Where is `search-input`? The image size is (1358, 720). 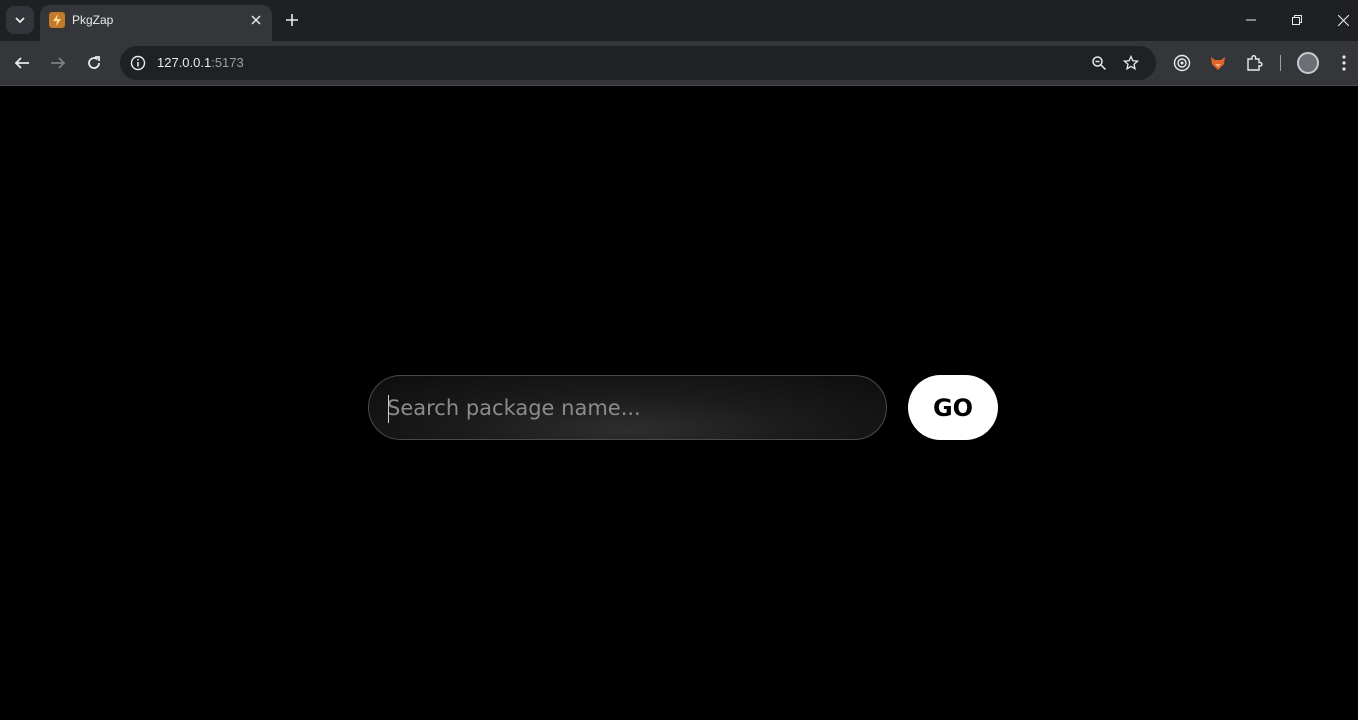 search-input is located at coordinates (627, 408).